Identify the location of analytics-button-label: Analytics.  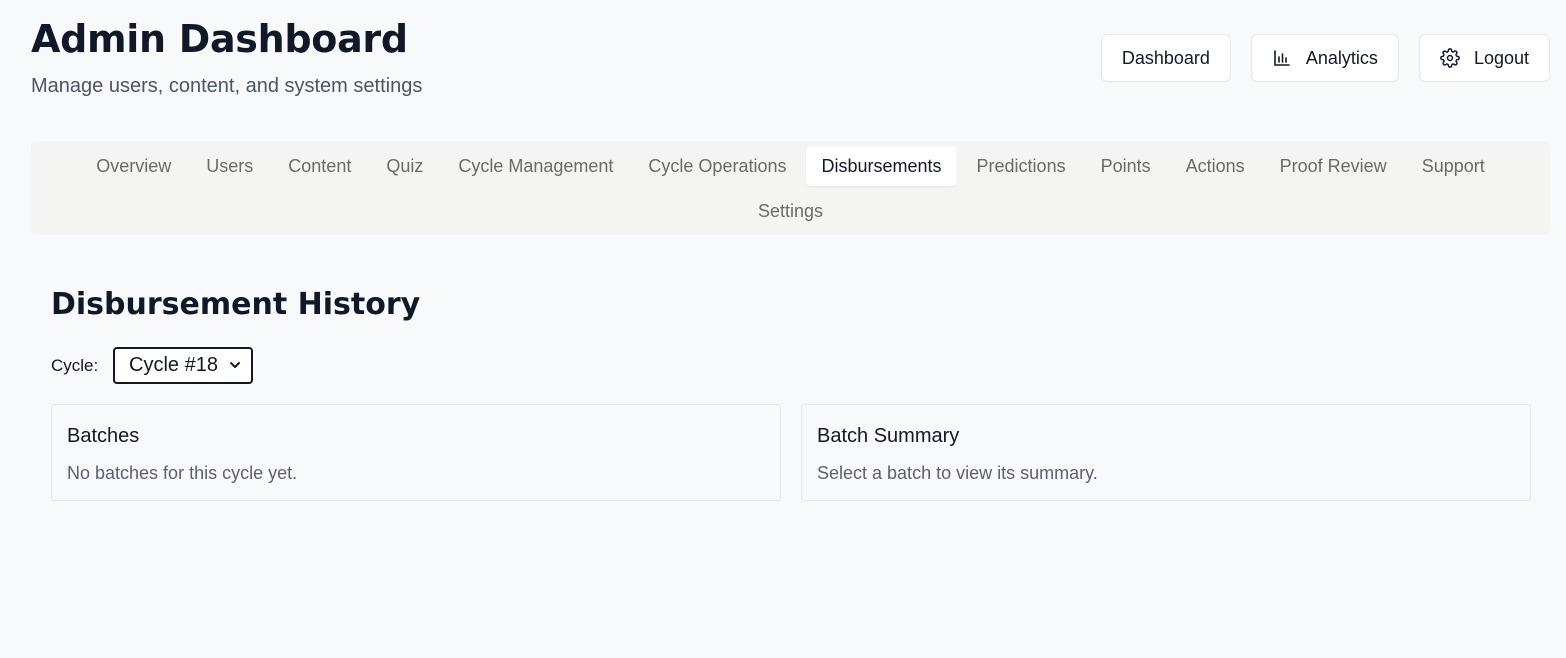
(1341, 57).